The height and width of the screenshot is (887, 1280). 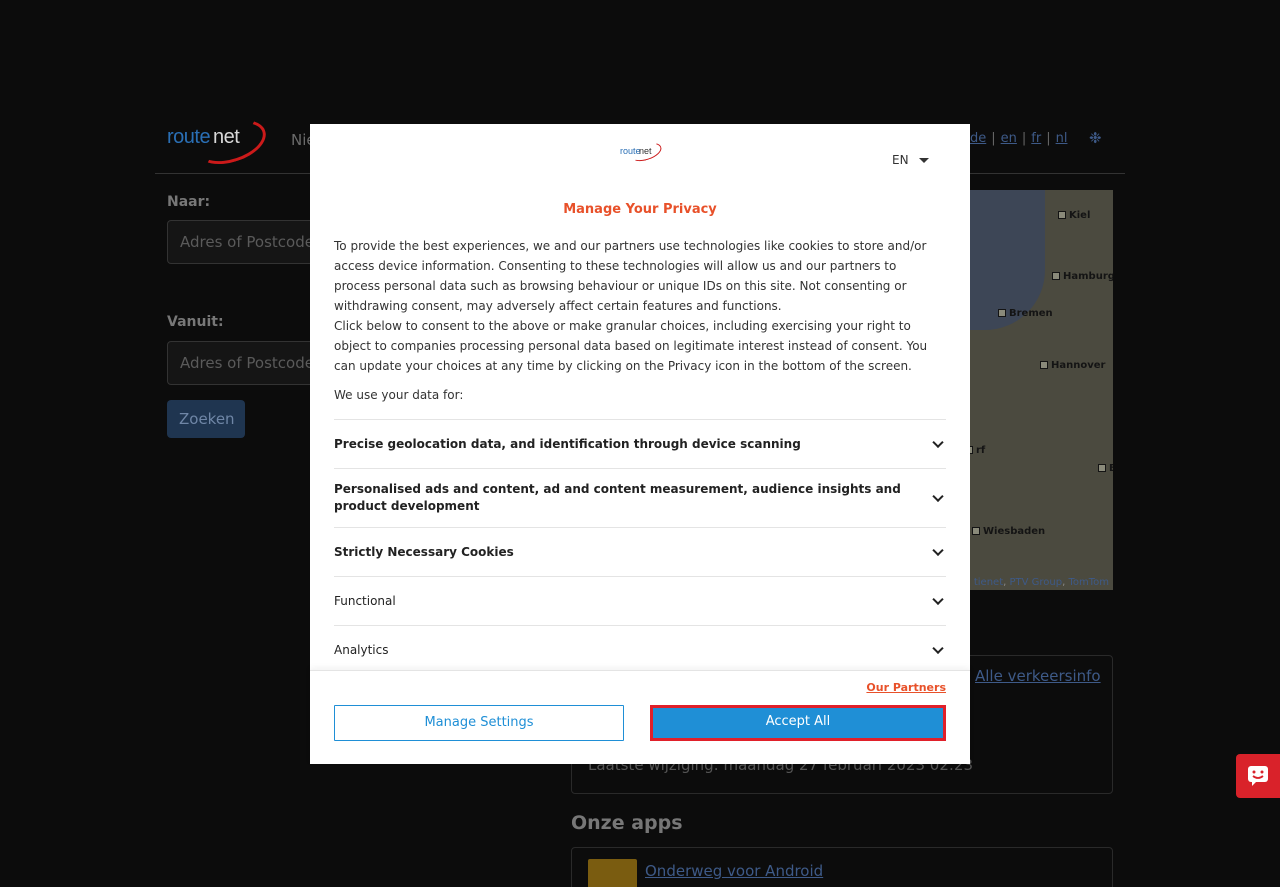 I want to click on purpose-item-analytics: Analytics, so click(x=640, y=648).